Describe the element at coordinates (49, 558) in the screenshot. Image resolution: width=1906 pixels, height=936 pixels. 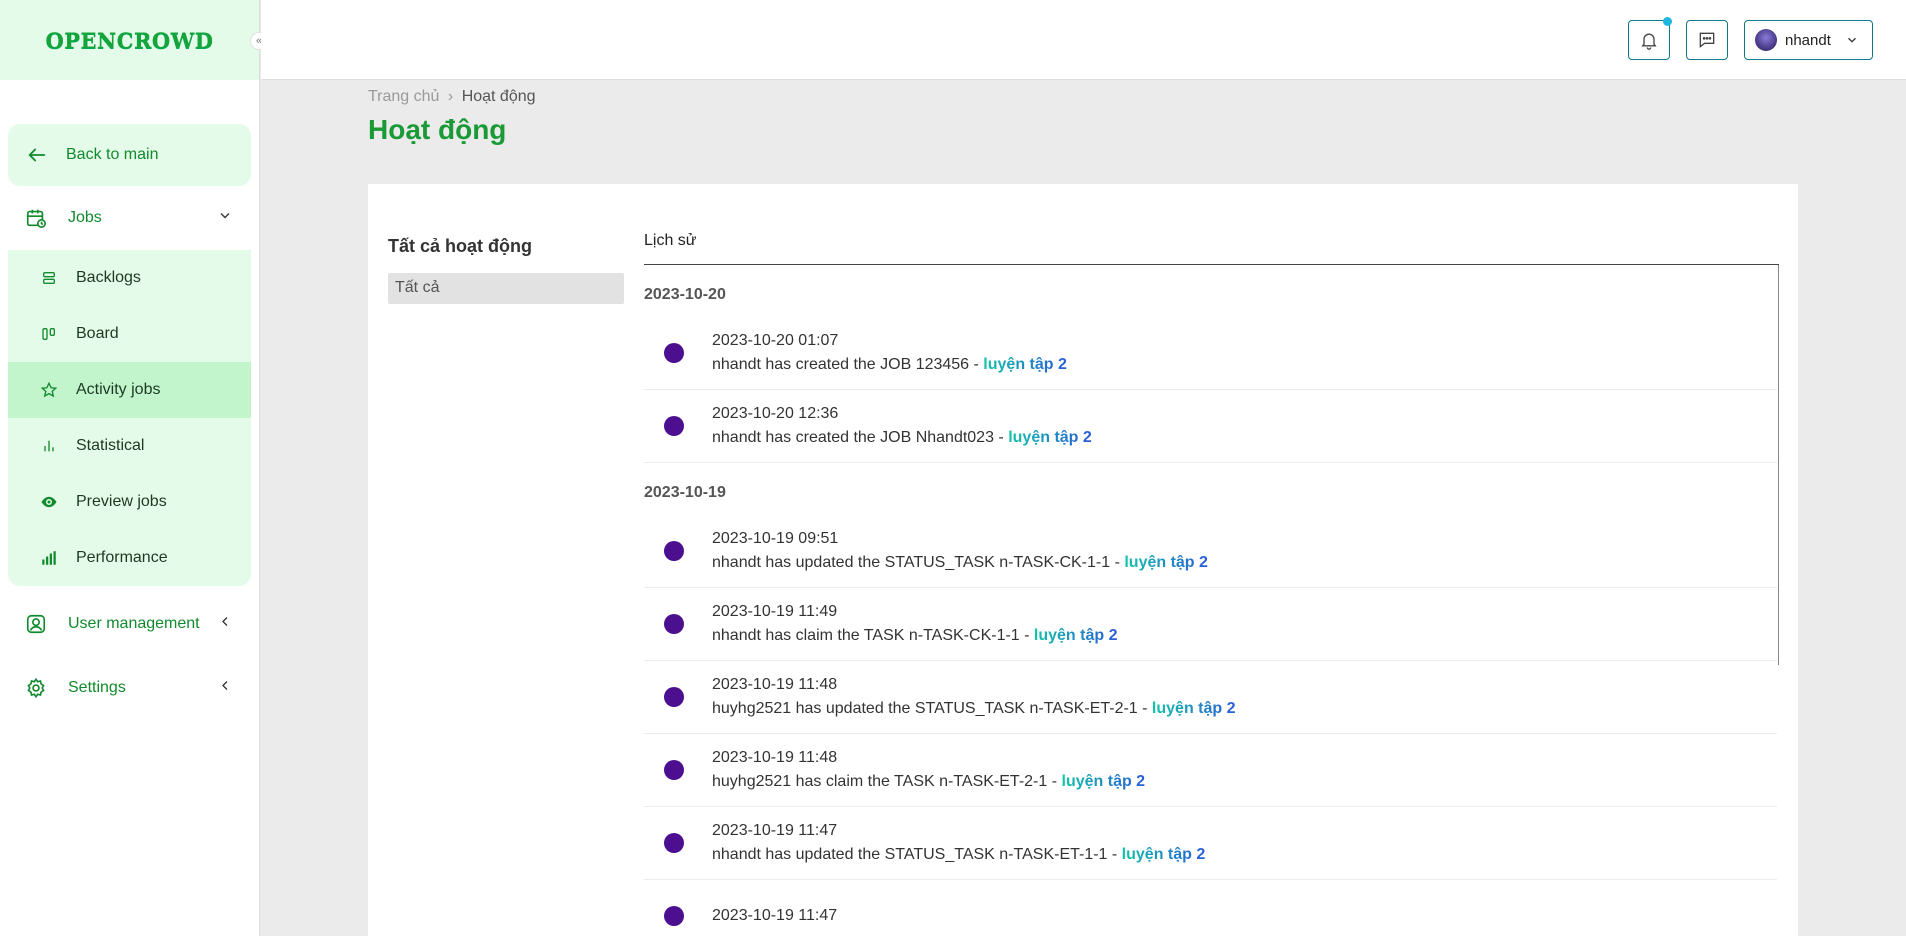
I see `performance-icon` at that location.